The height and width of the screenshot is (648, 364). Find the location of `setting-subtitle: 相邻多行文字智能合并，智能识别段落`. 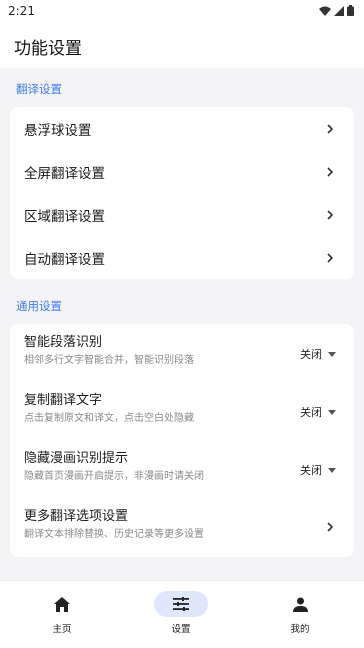

setting-subtitle: 相邻多行文字智能合并，智能识别段落 is located at coordinates (109, 360).